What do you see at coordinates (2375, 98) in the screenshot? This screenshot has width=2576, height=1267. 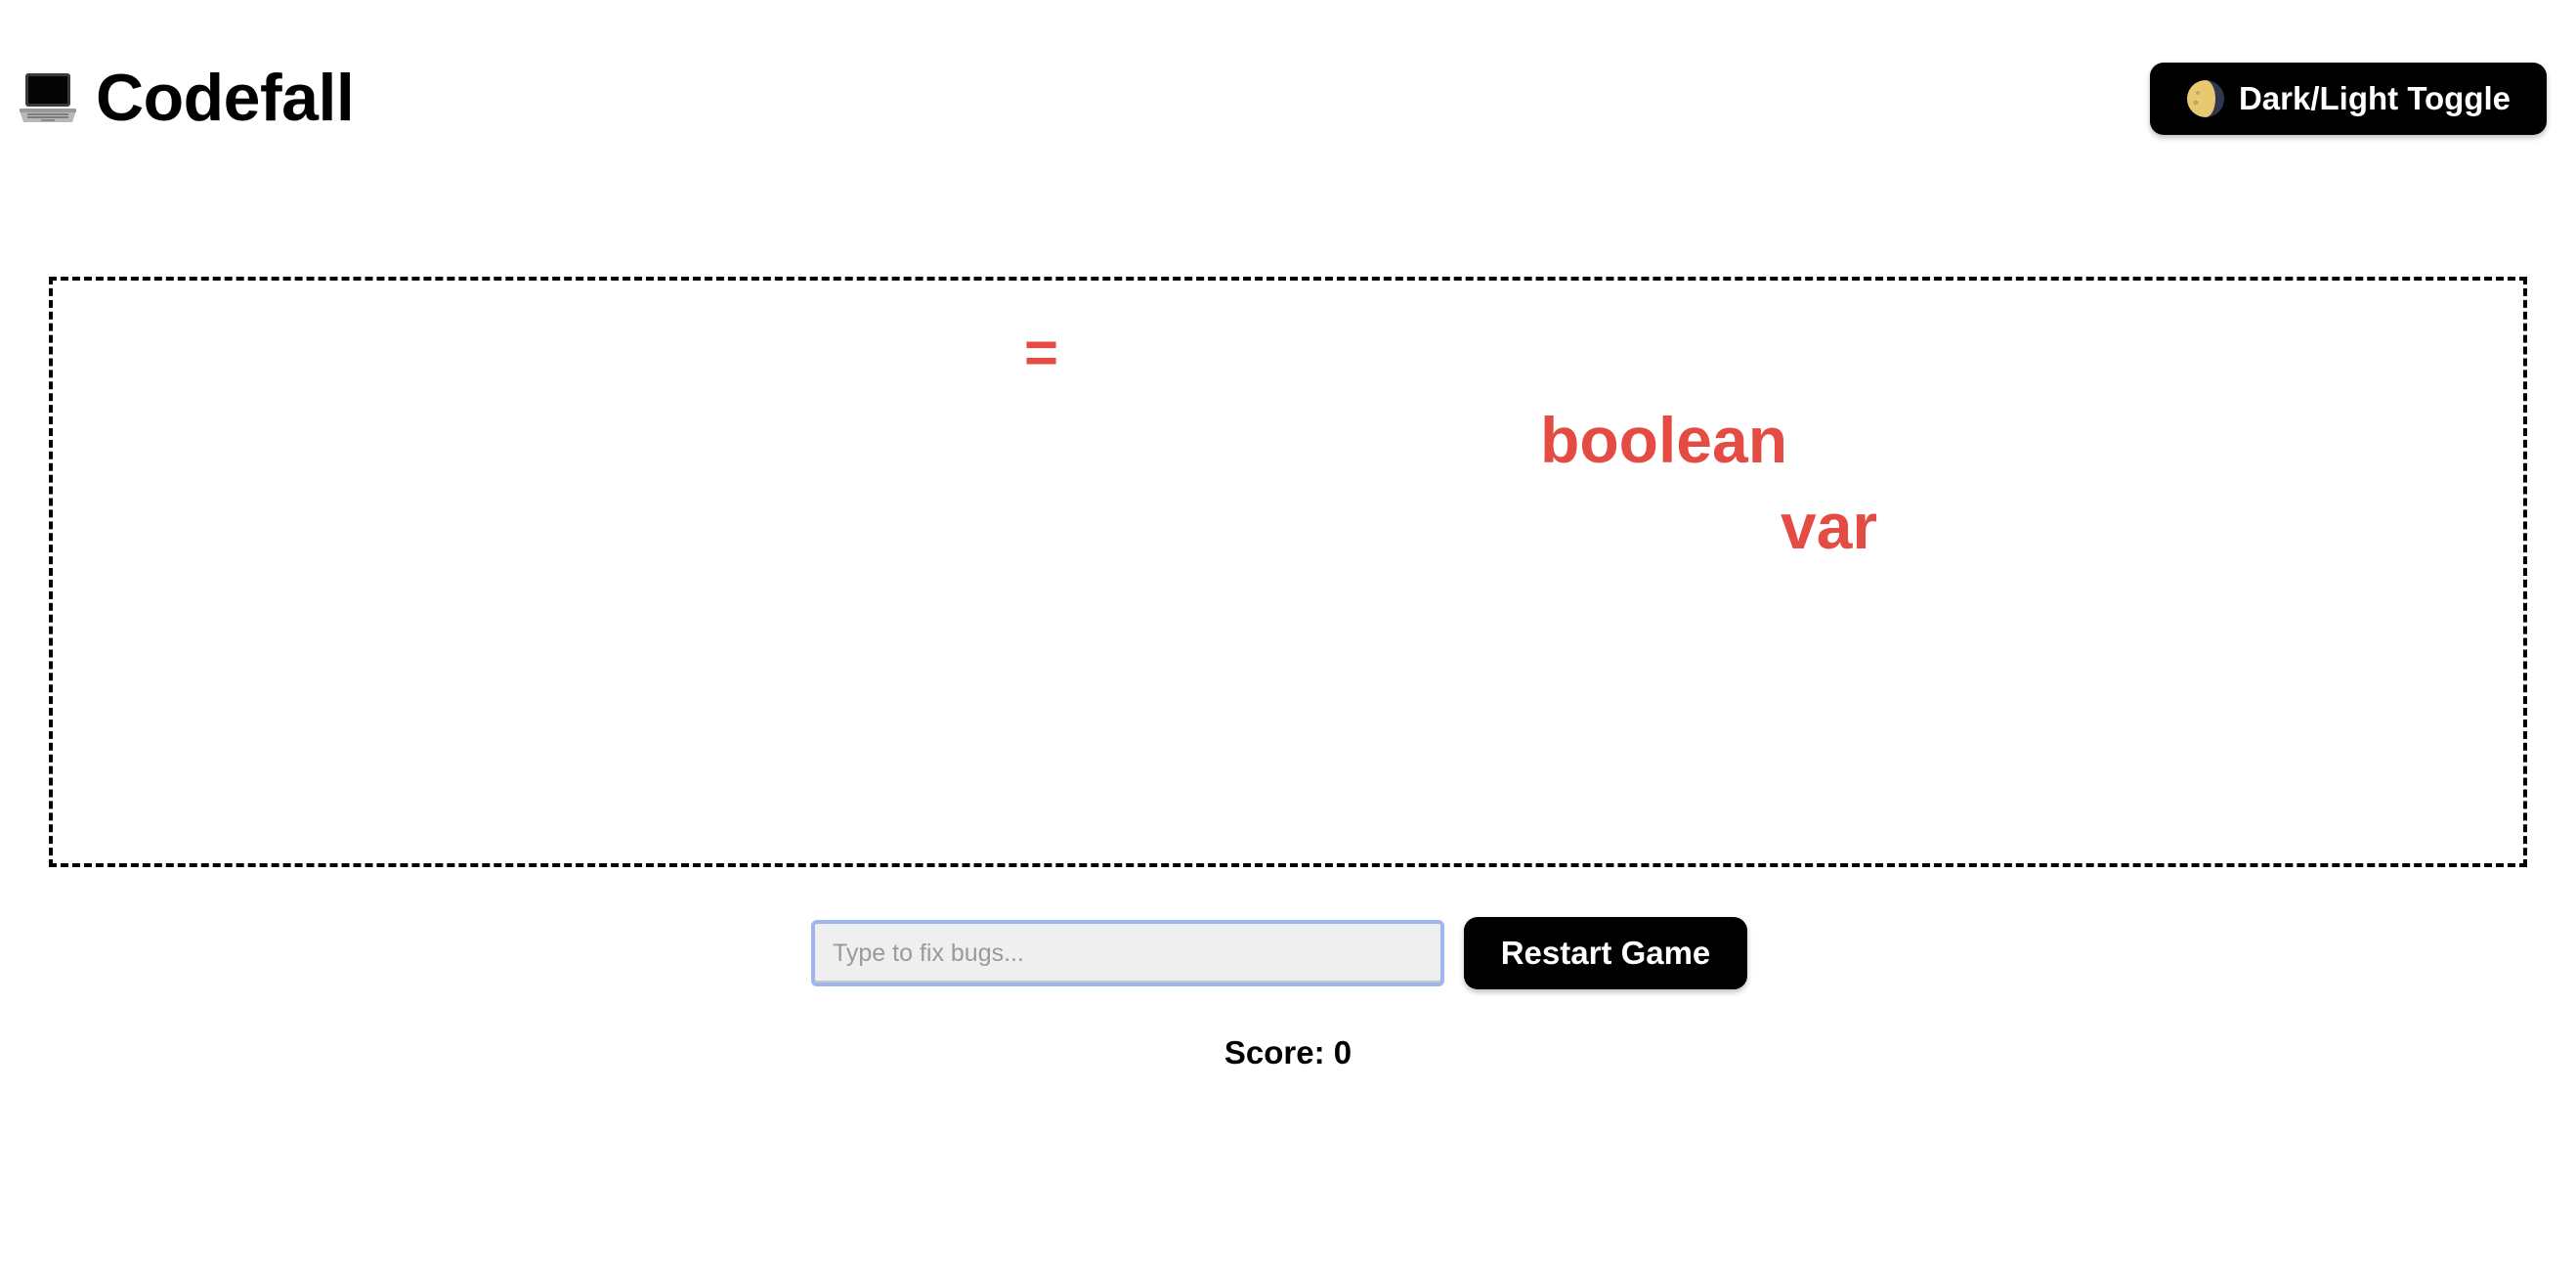 I see `toggle-label: Dark/Light Toggle` at bounding box center [2375, 98].